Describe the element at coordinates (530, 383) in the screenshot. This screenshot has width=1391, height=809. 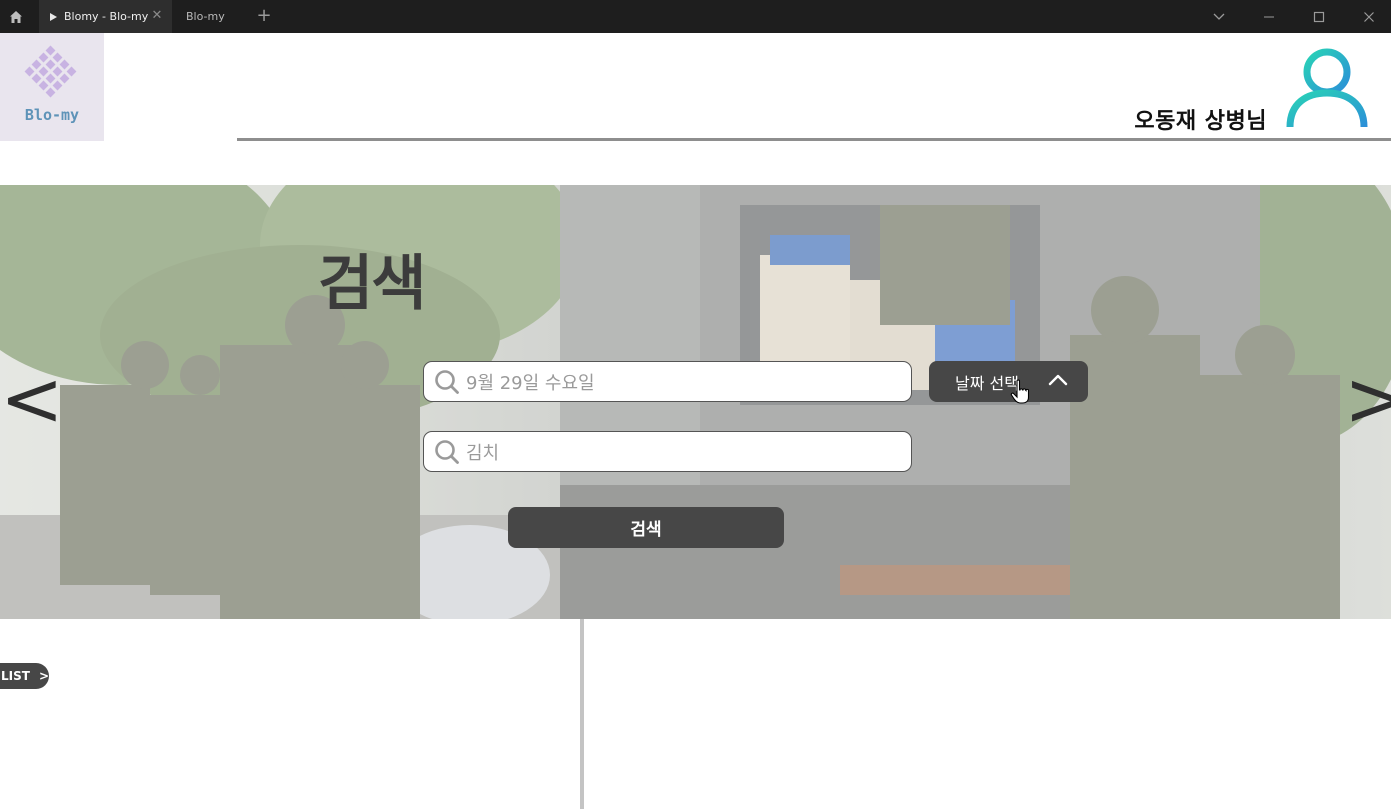
I see `date-field-placeholder: 9월 29일 수요일` at that location.